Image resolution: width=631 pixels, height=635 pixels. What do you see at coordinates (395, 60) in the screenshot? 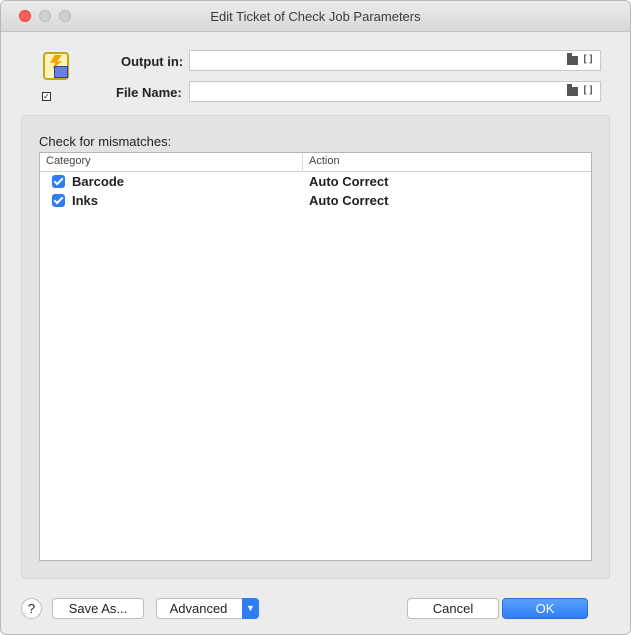
I see `output-in-field: []` at bounding box center [395, 60].